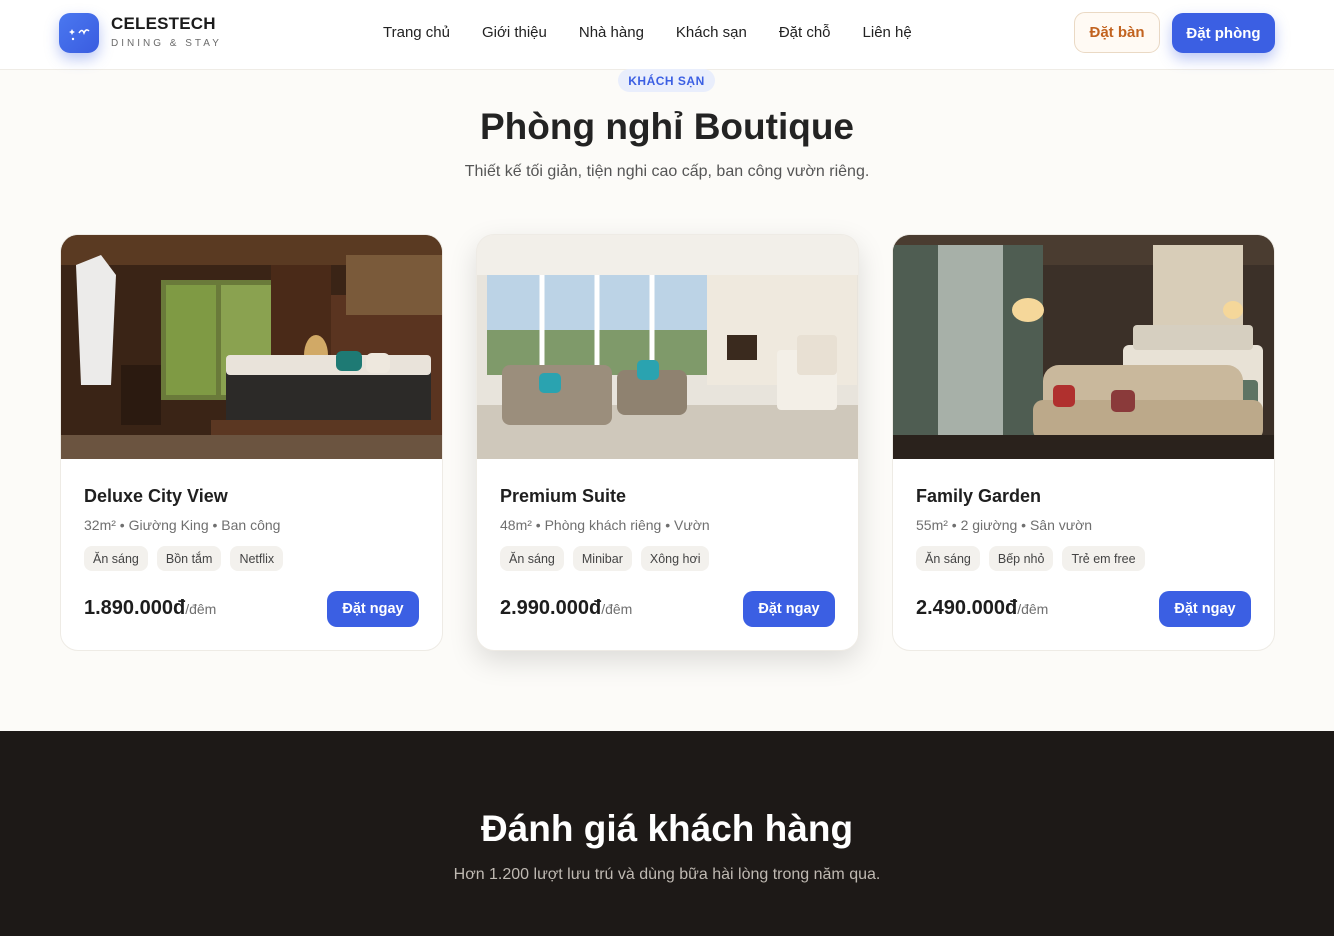 This screenshot has height=936, width=1334. I want to click on room-name: Family Garden, so click(979, 496).